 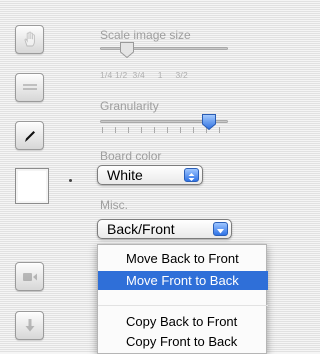 I want to click on scale-slider-thumb, so click(x=127, y=52).